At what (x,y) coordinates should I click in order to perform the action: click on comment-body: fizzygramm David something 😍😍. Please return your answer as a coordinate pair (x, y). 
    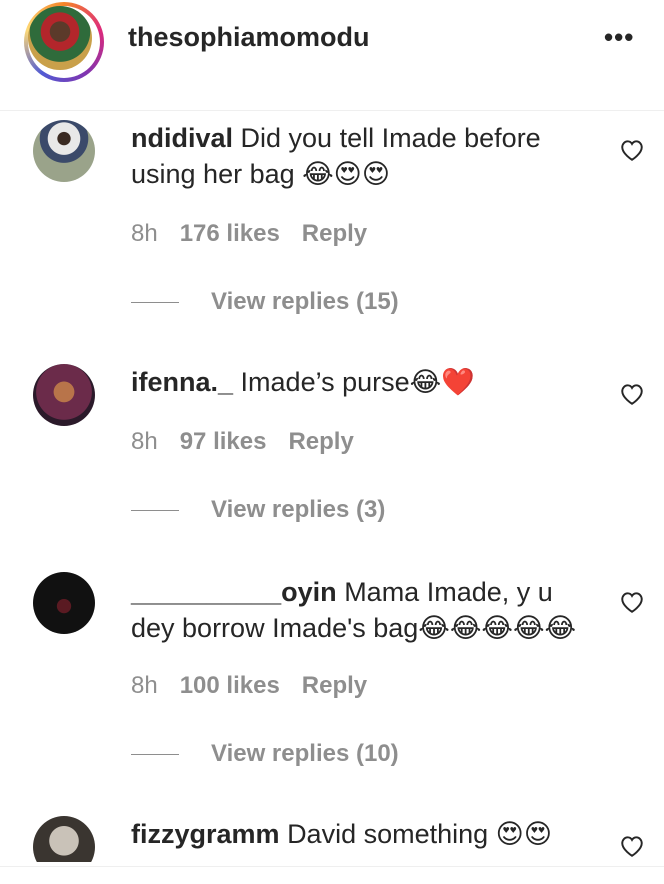
    Looking at the image, I should click on (361, 834).